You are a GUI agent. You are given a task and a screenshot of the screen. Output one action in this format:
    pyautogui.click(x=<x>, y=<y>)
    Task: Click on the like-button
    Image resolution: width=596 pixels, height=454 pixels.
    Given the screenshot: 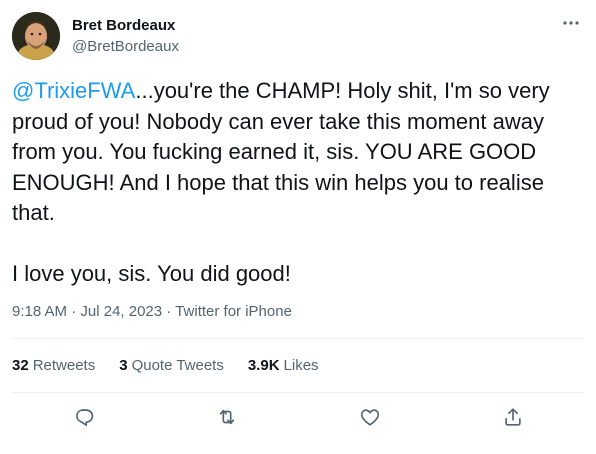 What is the action you would take?
    pyautogui.click(x=370, y=417)
    